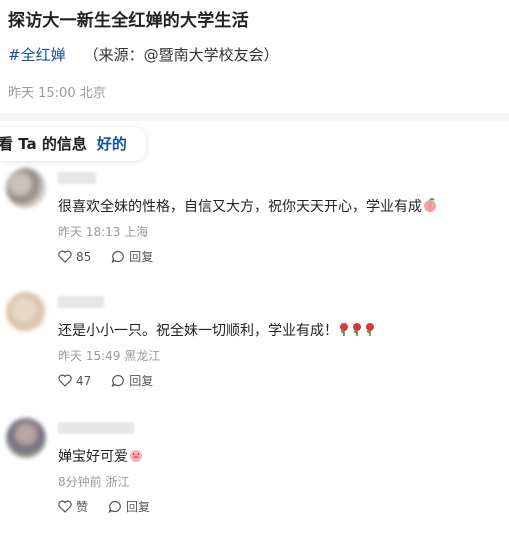  Describe the element at coordinates (42, 93) in the screenshot. I see `article-time: 昨天 15:00` at that location.